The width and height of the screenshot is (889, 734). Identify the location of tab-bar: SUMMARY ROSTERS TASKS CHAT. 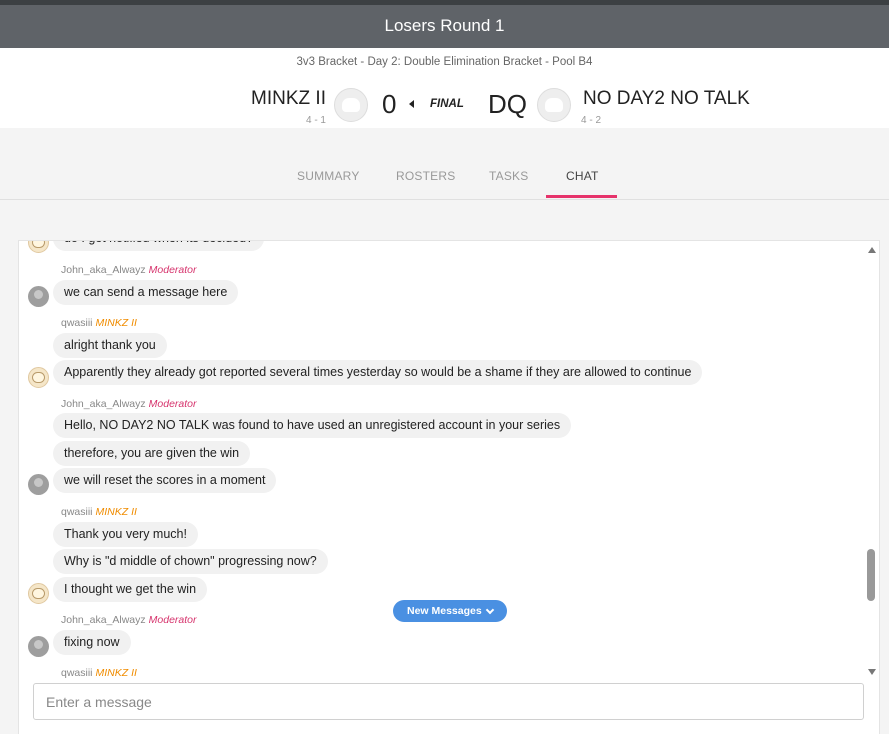
(444, 164).